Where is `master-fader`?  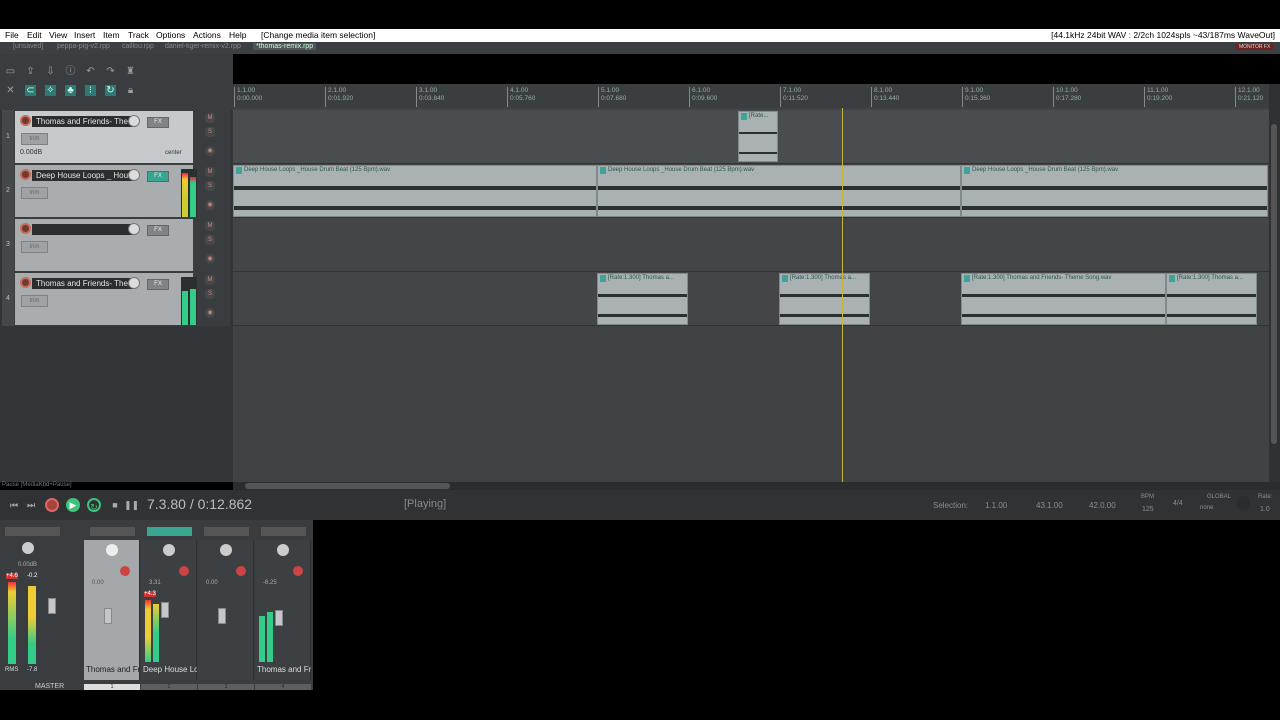
master-fader is located at coordinates (52, 606).